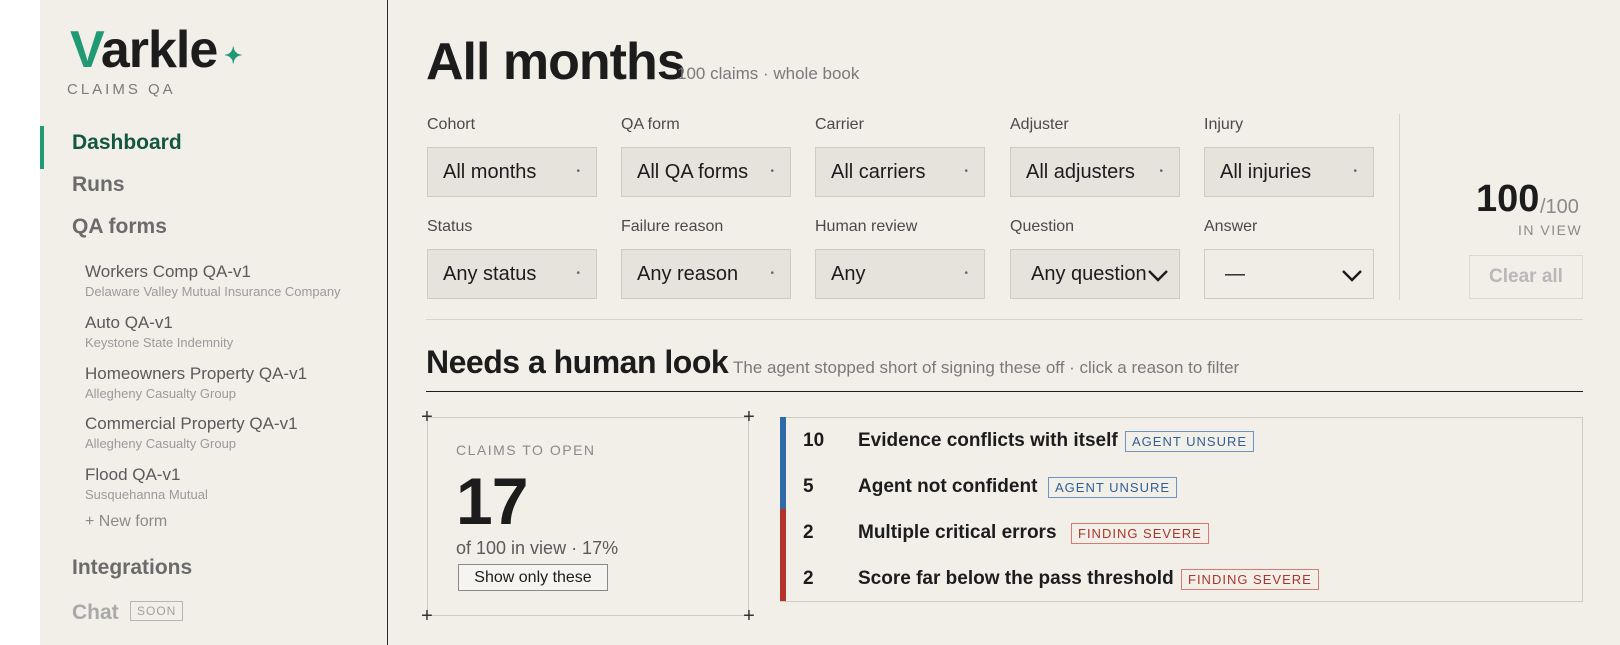 This screenshot has width=1620, height=645. Describe the element at coordinates (988, 440) in the screenshot. I see `reason-text: Evidence conflicts with itself` at that location.